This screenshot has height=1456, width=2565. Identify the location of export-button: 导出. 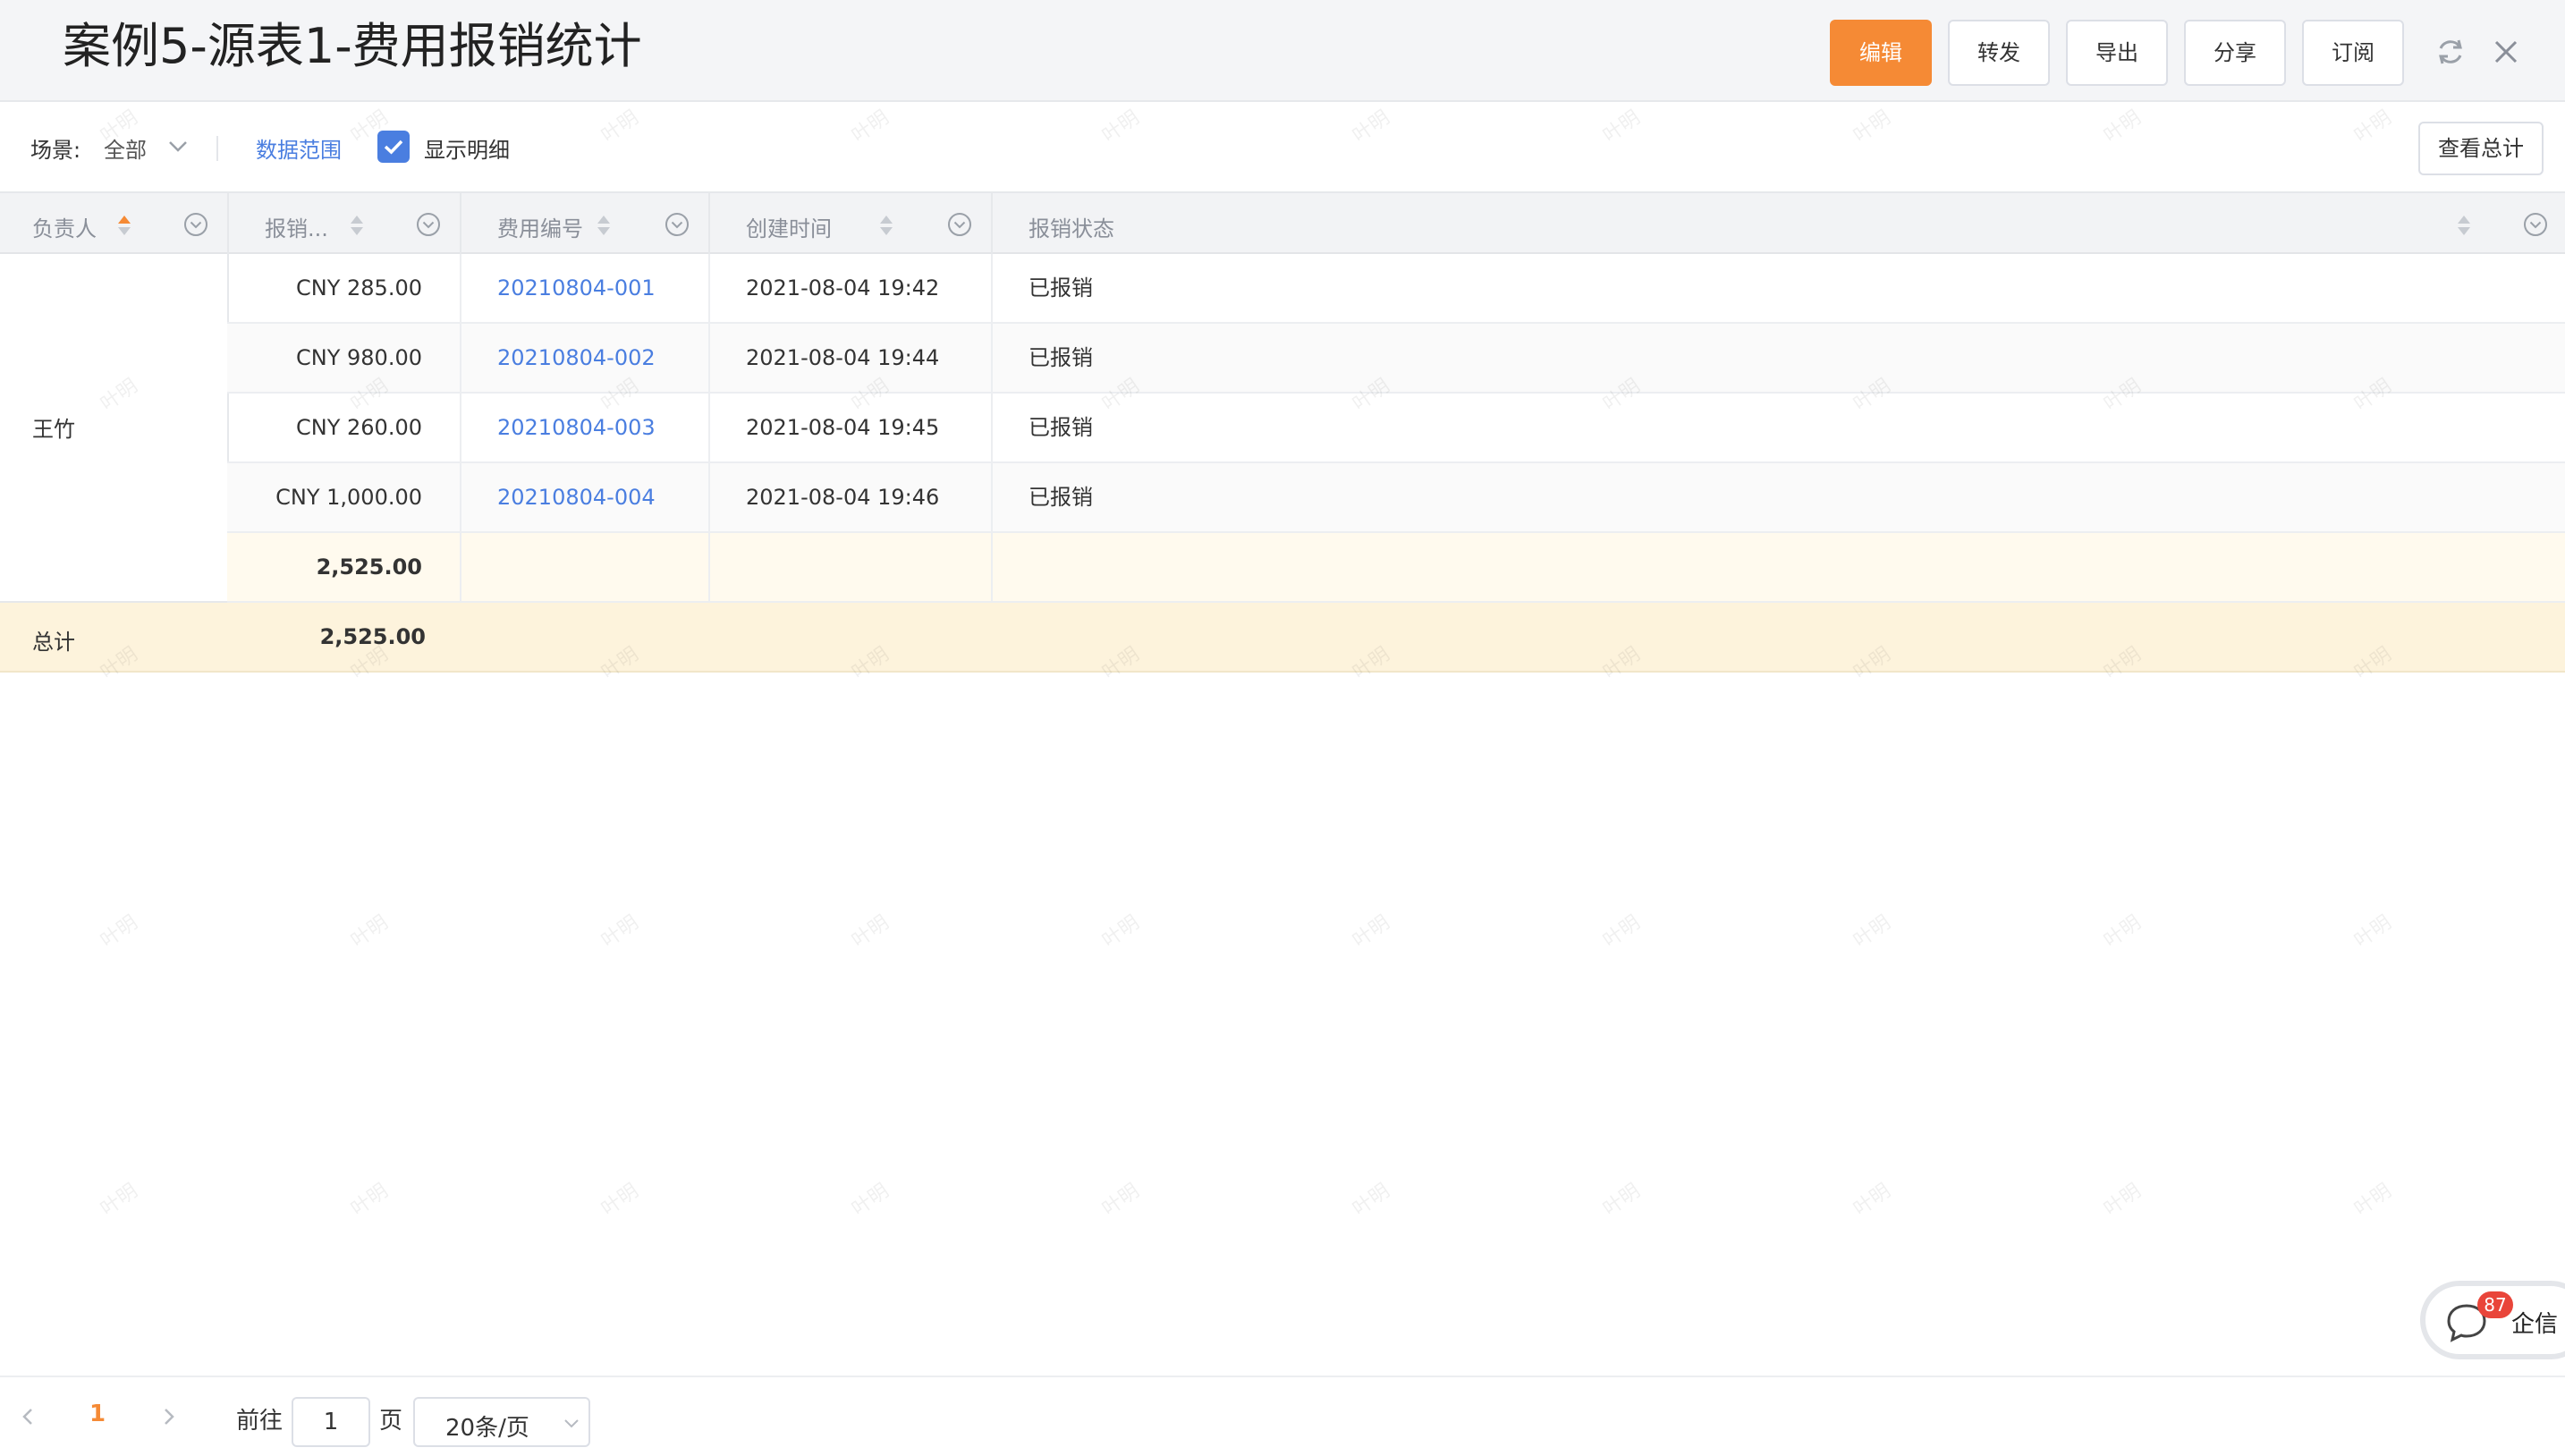
(2117, 53).